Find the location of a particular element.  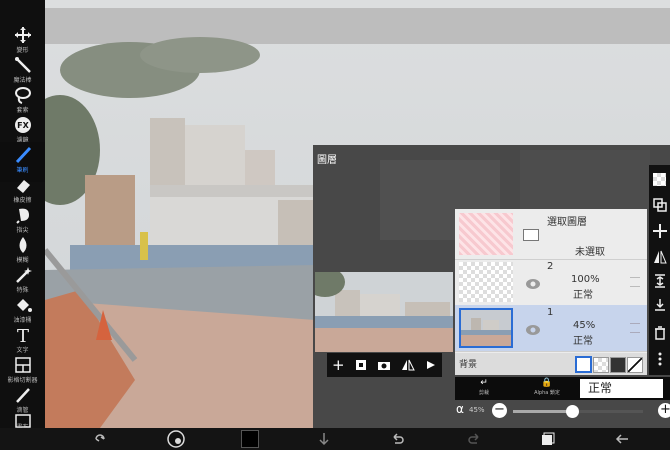

alpha-lock-button: 🔒 Alpha 鎖定 is located at coordinates (547, 388).